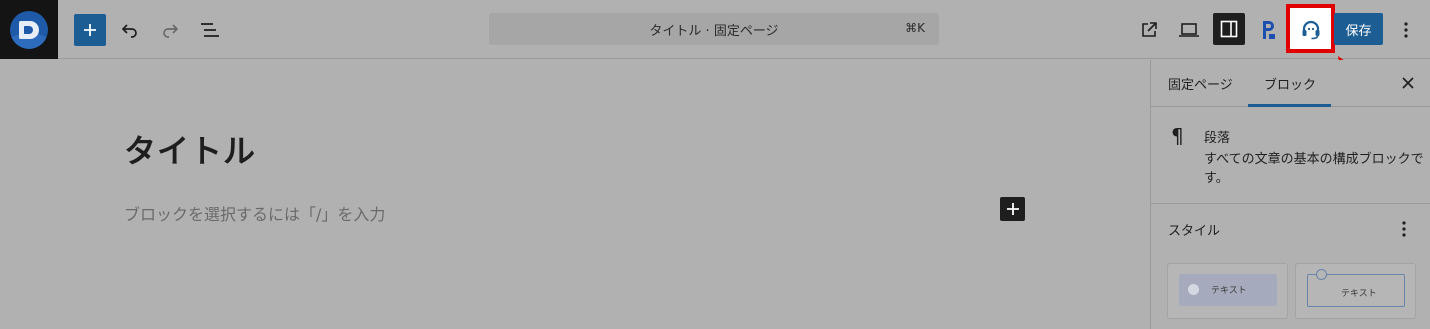 The image size is (1430, 329). I want to click on site-logo, so click(29, 29).